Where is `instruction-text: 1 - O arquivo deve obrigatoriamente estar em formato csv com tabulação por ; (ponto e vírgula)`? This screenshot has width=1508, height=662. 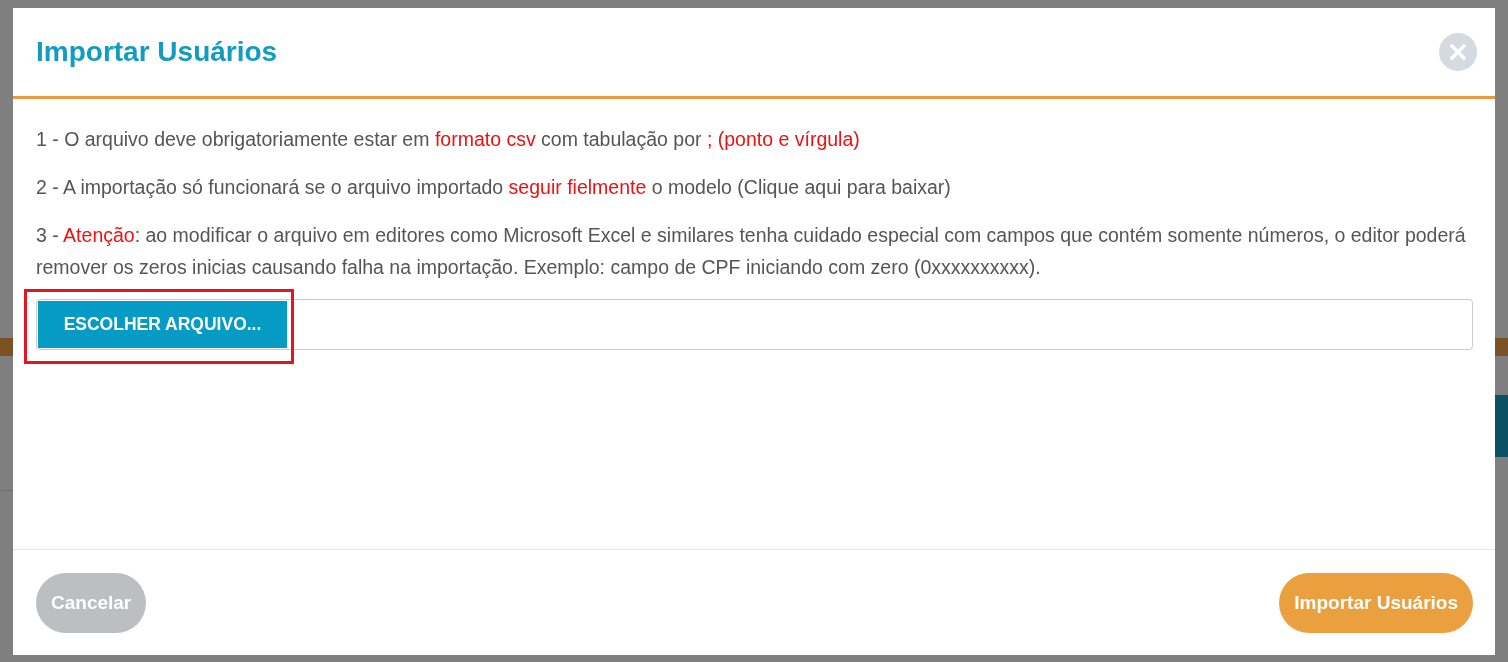 instruction-text: 1 - O arquivo deve obrigatoriamente estar em formato csv com tabulação por ; (ponto e vírgula) is located at coordinates (448, 139).